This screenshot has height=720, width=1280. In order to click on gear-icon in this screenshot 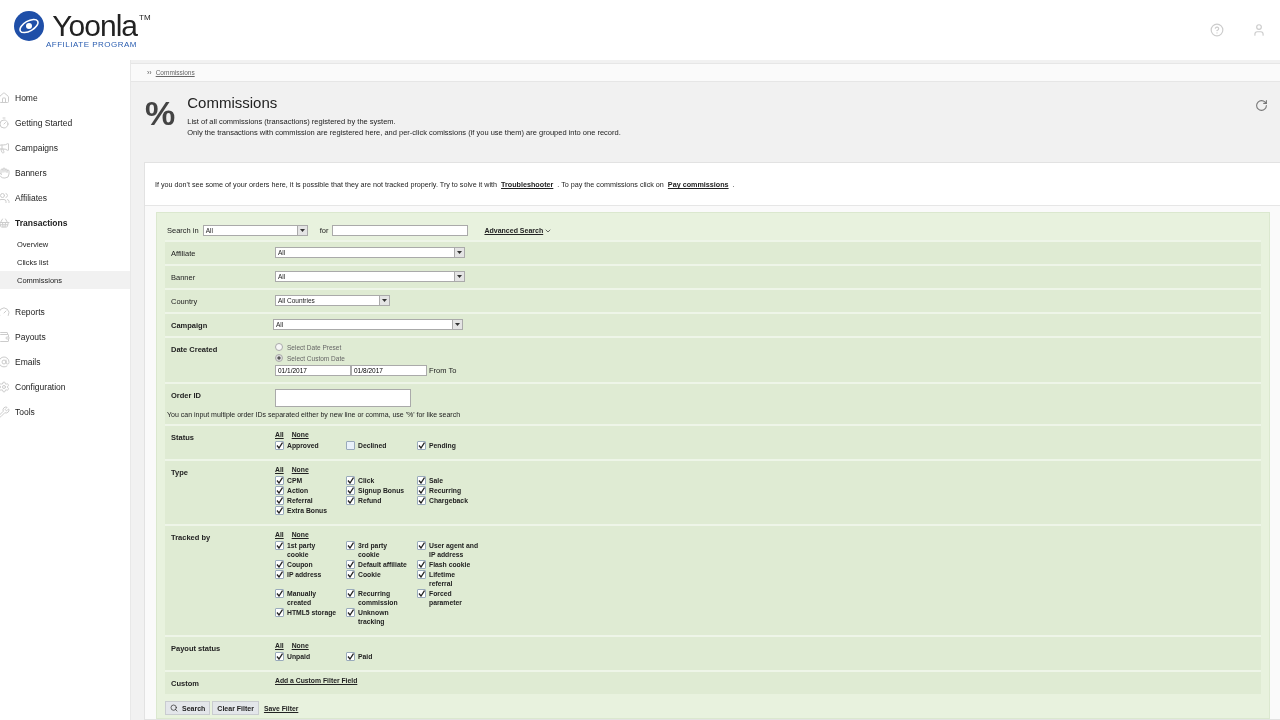, I will do `click(5, 386)`.